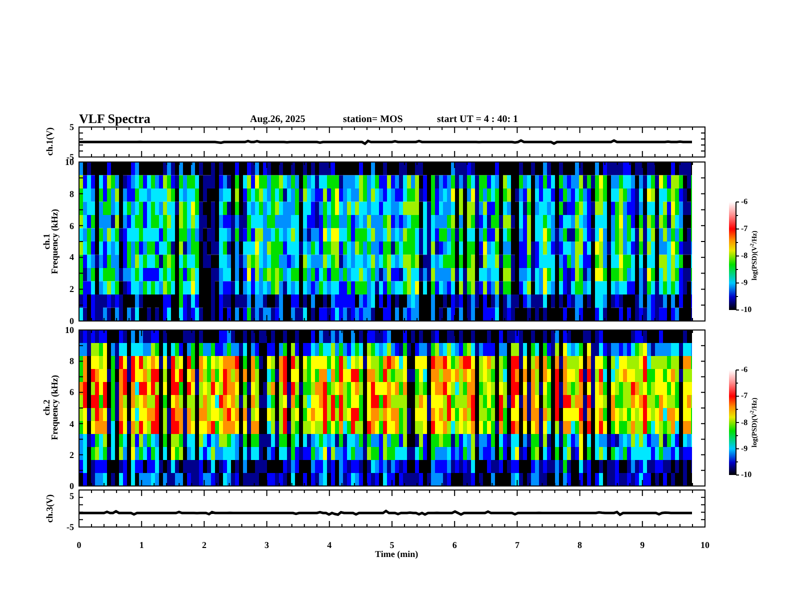  Describe the element at coordinates (50, 508) in the screenshot. I see `axis-label: ch.3(V)` at that location.